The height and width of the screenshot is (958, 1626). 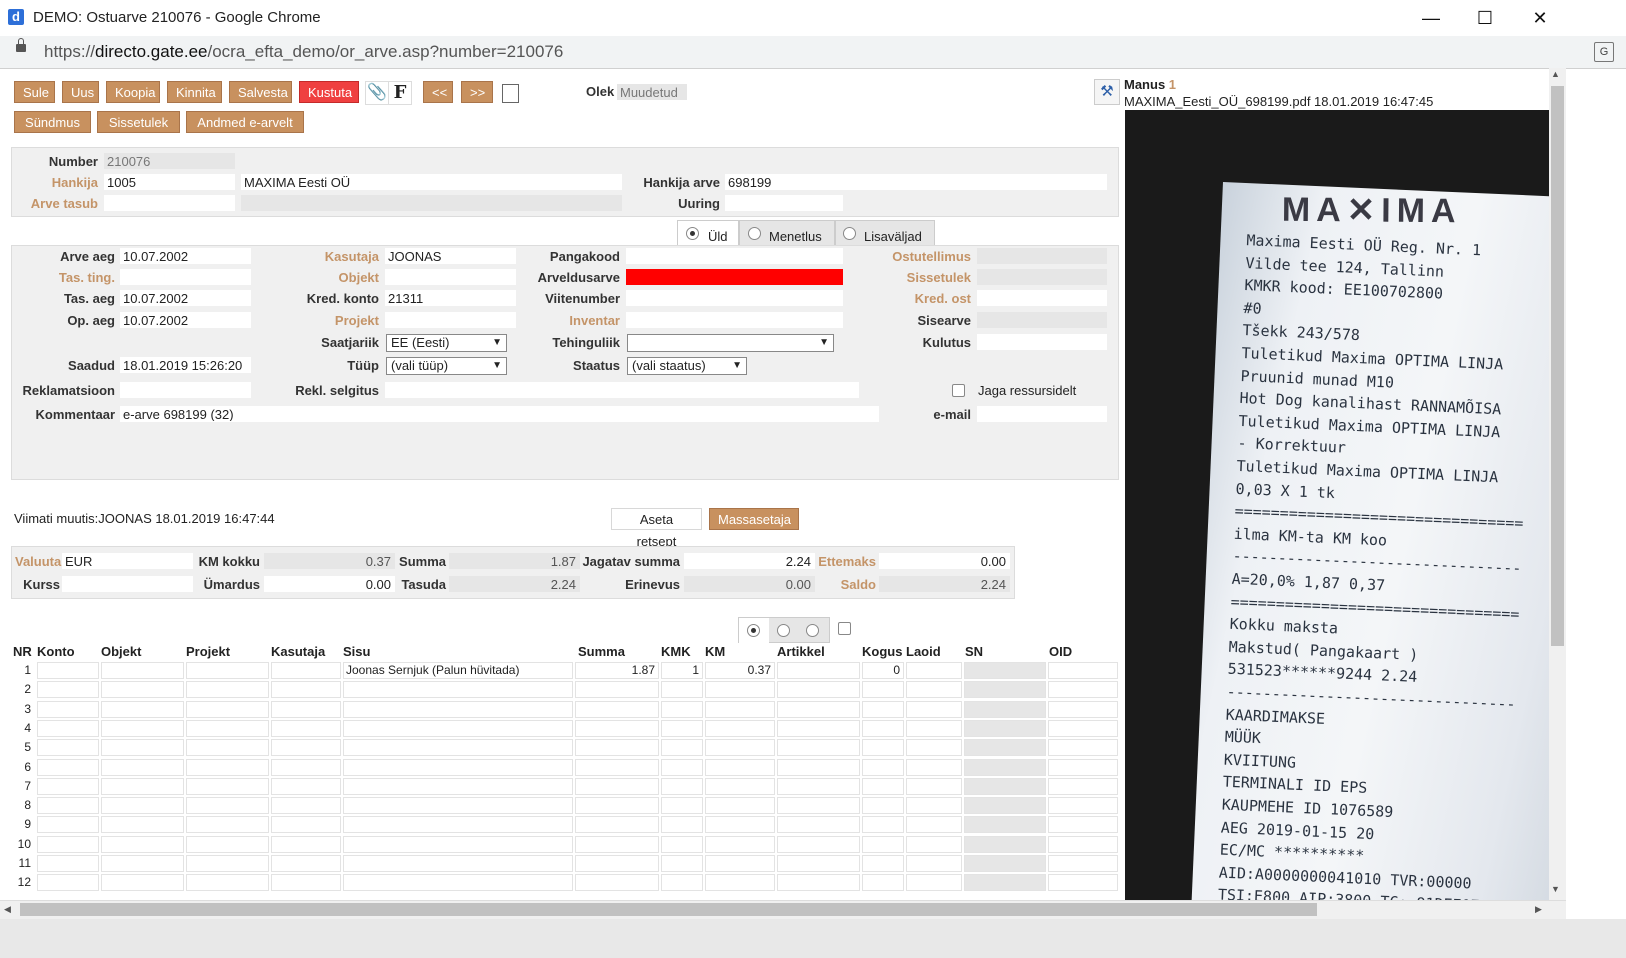 I want to click on account-field, so click(x=734, y=277).